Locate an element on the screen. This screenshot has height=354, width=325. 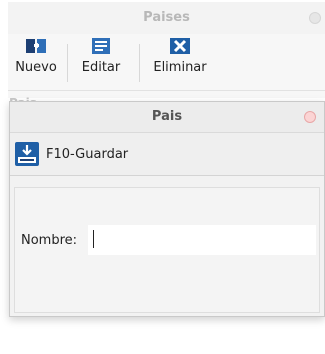
nombre-label: Nombre: is located at coordinates (49, 240).